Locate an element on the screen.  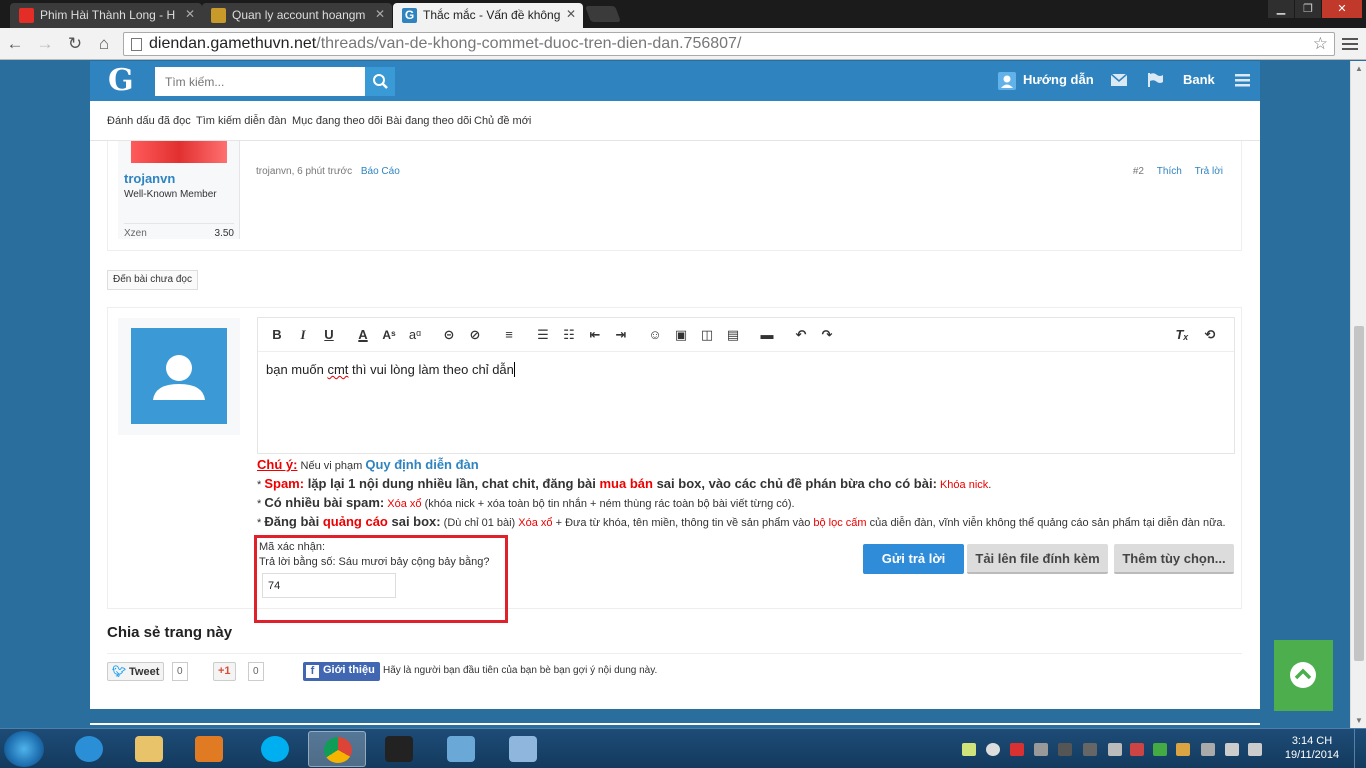
maximize-button: ❐ is located at coordinates (1308, 9).